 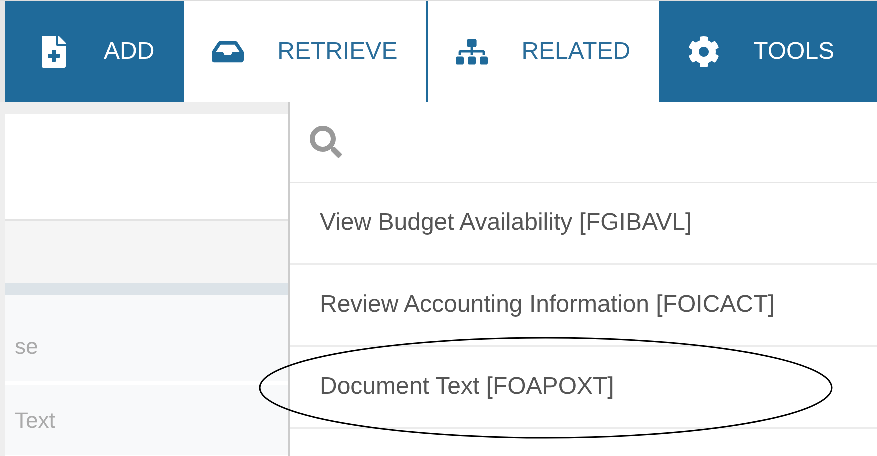 What do you see at coordinates (304, 51) in the screenshot?
I see `toolbar-button: RETRIEVE` at bounding box center [304, 51].